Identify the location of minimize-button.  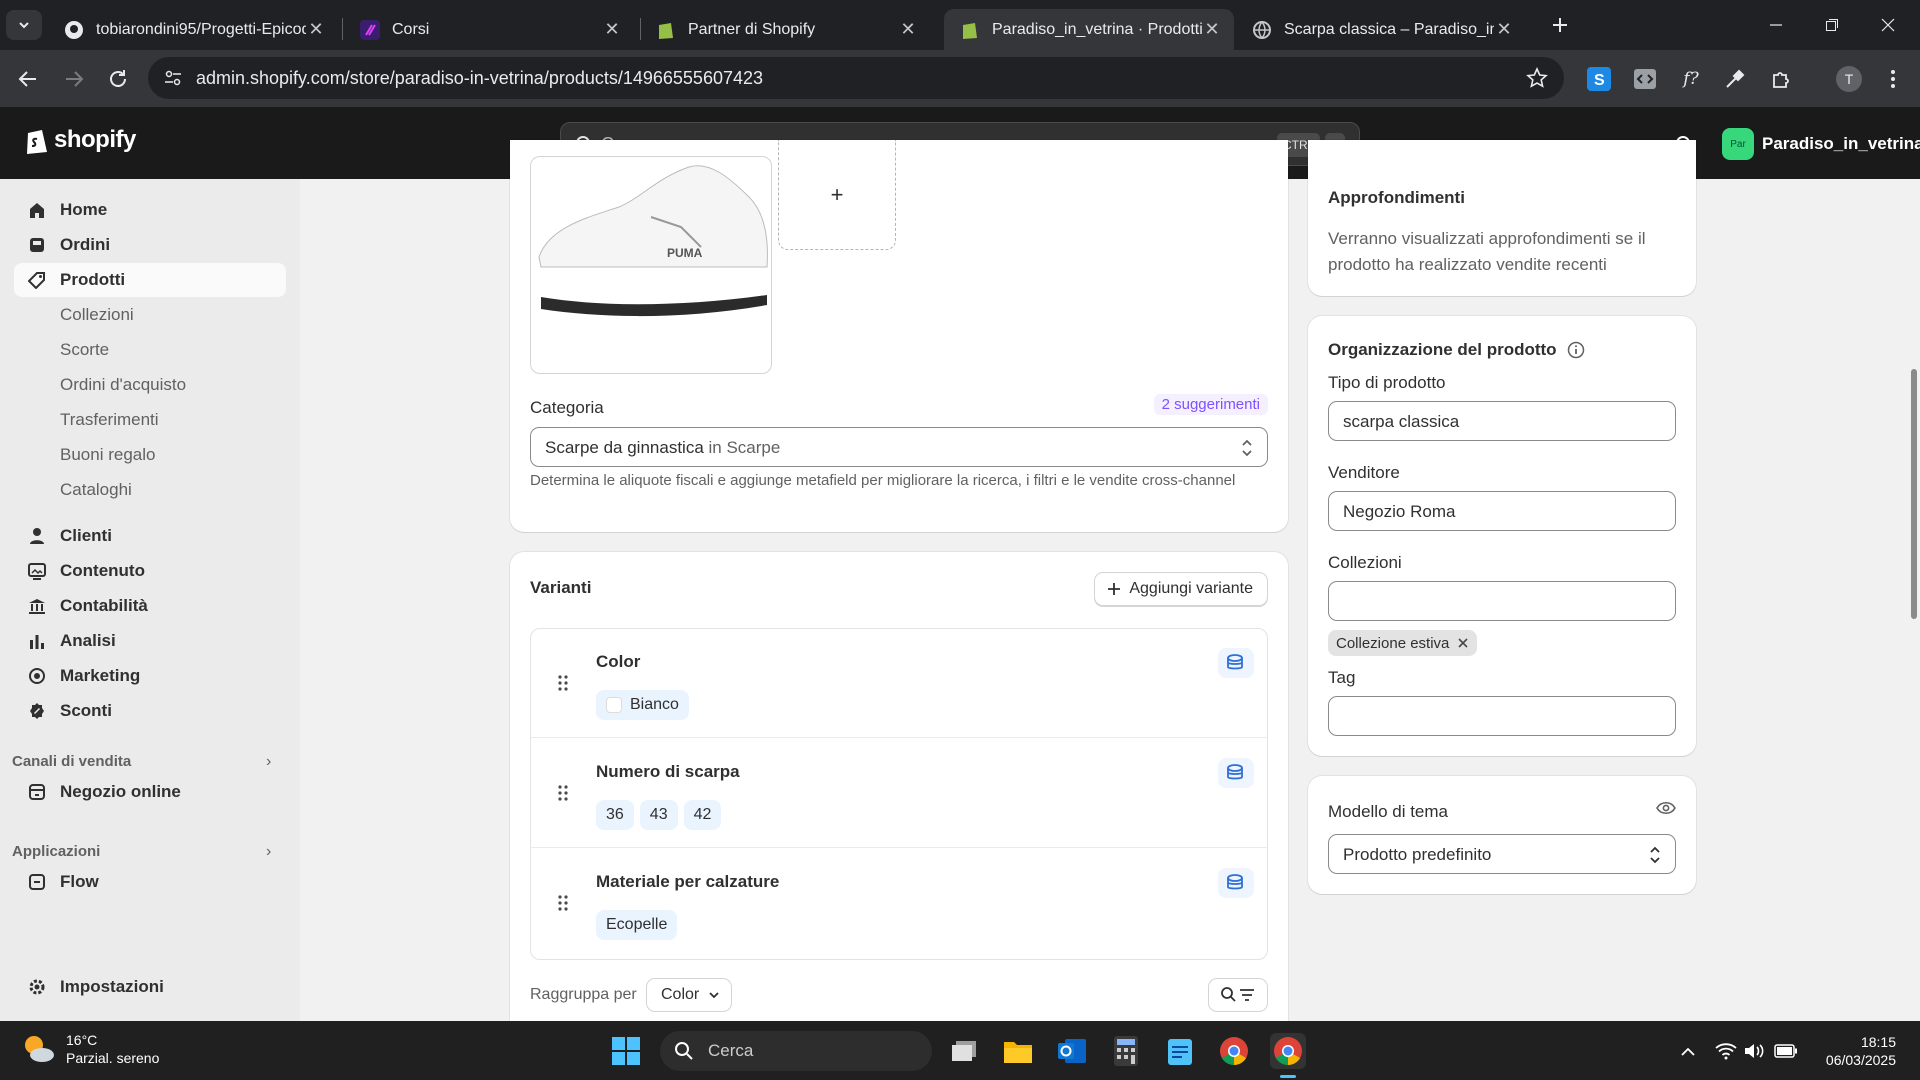
(1776, 25).